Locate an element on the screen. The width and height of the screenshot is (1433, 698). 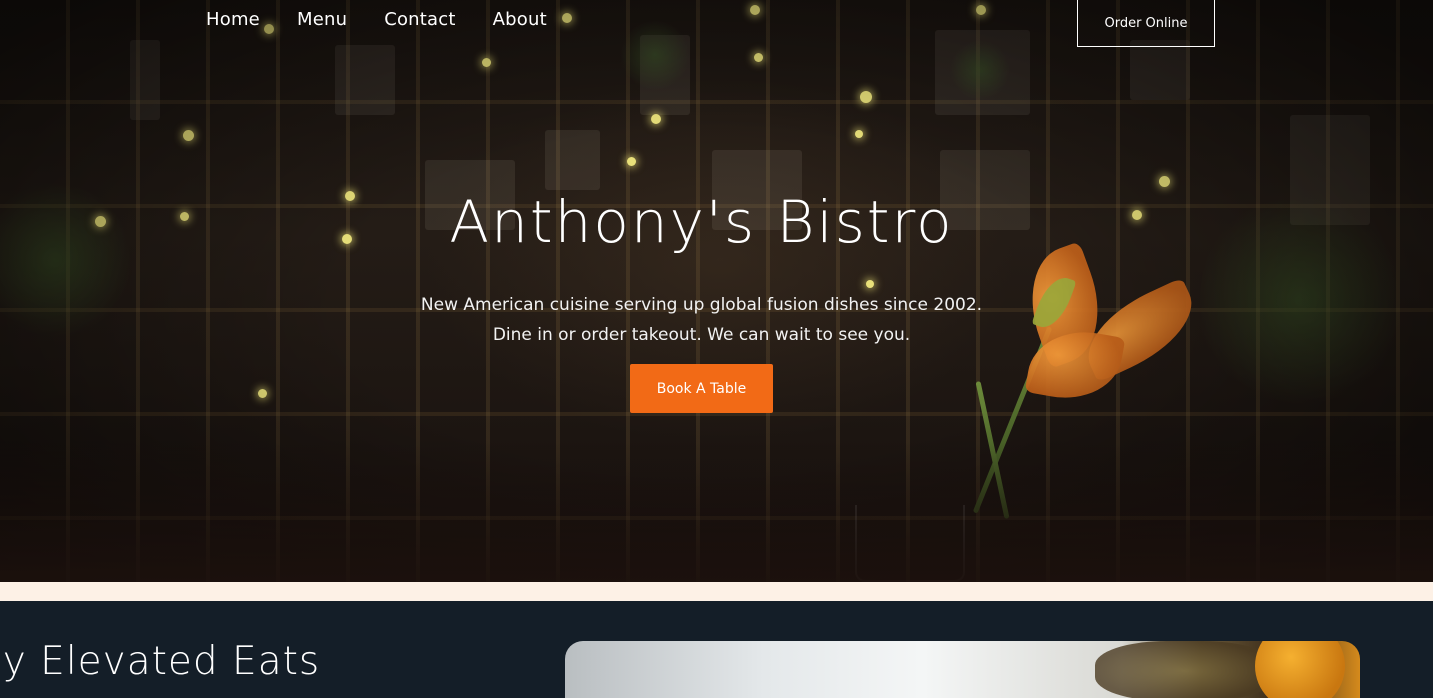
section-divider-strip is located at coordinates (716, 591).